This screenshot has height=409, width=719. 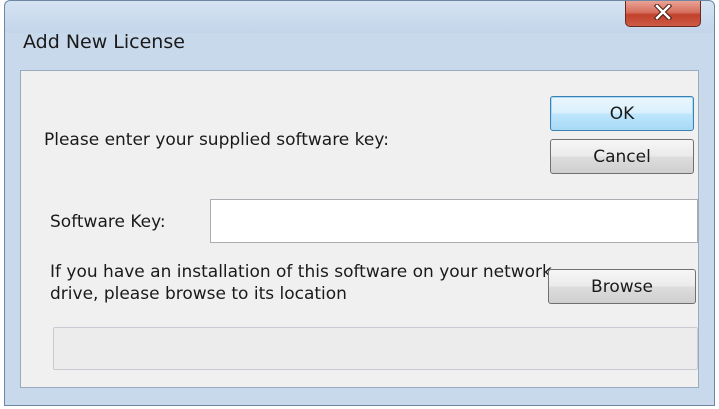 I want to click on window-title: Add New License, so click(x=104, y=42).